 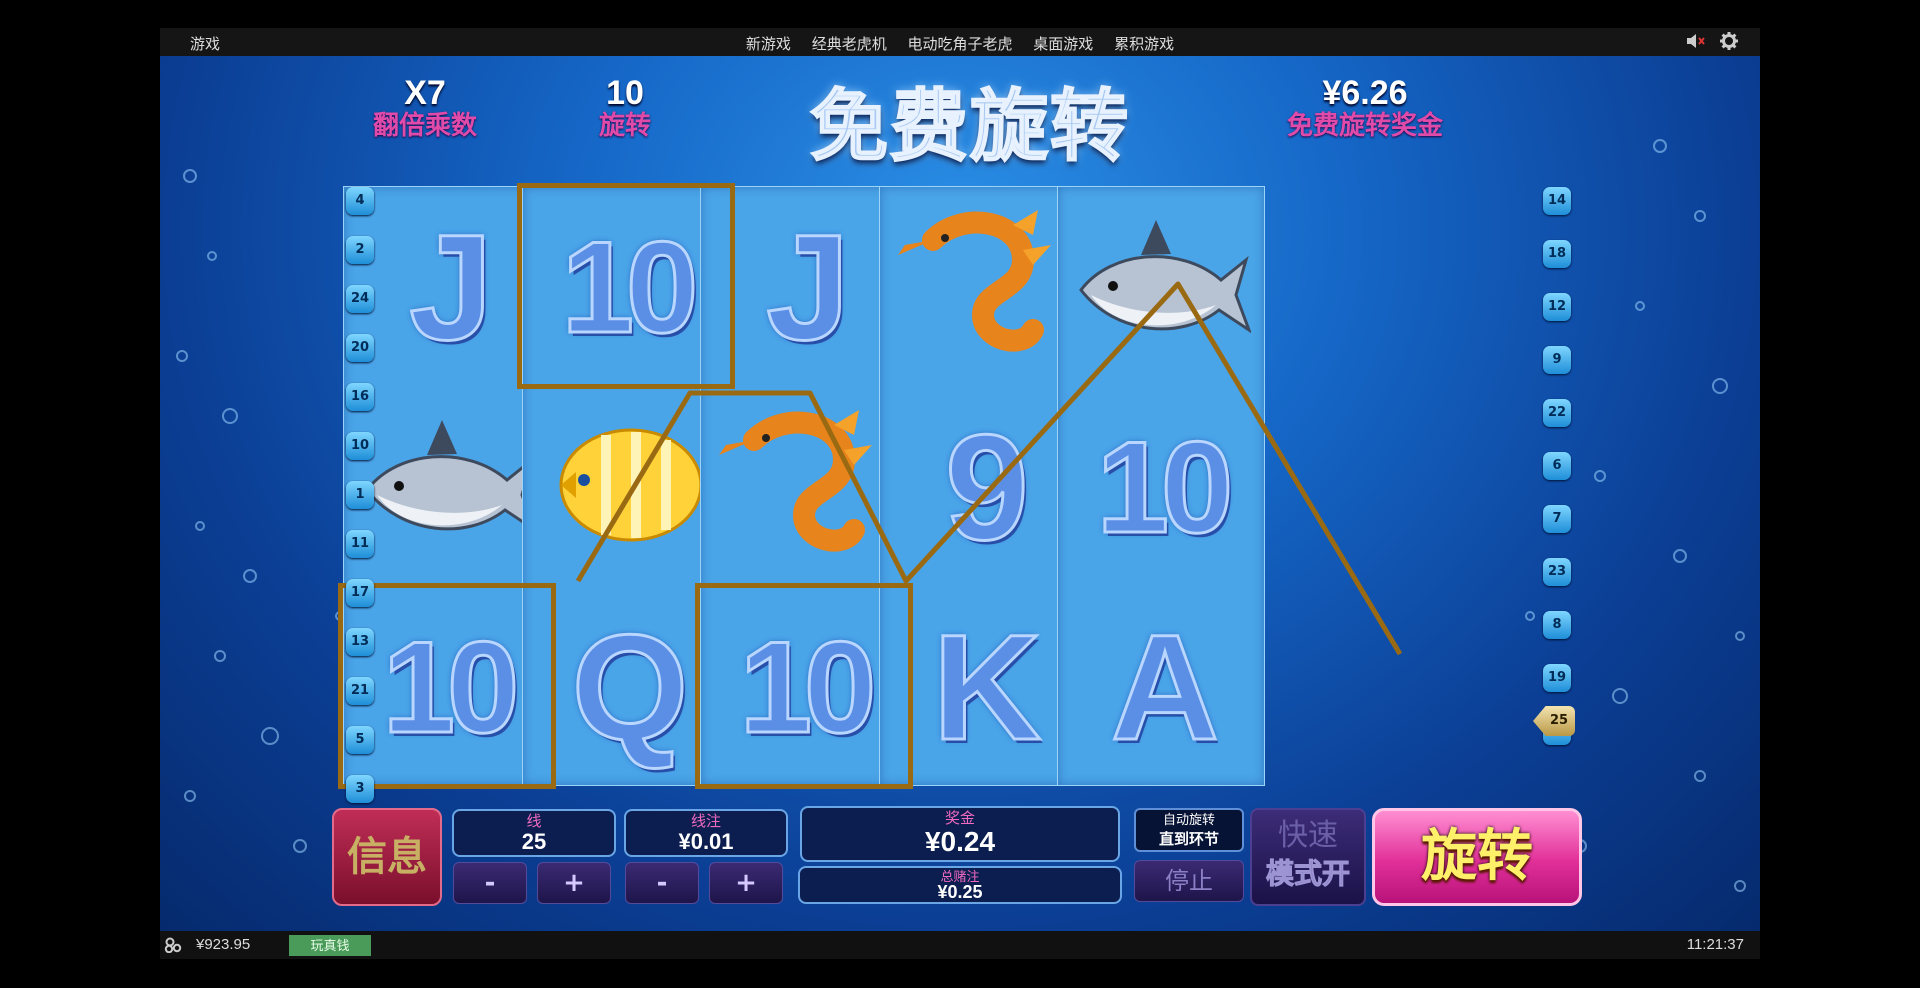 What do you see at coordinates (960, 945) in the screenshot?
I see `bottom-bar: ¥923.95 玩真钱 11:21:37` at bounding box center [960, 945].